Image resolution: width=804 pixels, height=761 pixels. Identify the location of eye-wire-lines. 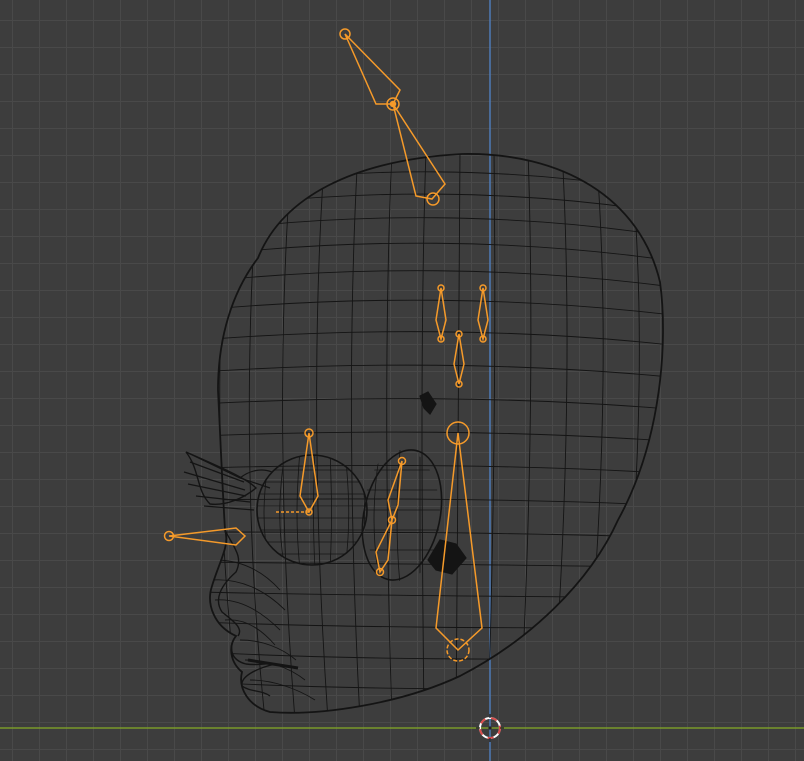
(312, 510).